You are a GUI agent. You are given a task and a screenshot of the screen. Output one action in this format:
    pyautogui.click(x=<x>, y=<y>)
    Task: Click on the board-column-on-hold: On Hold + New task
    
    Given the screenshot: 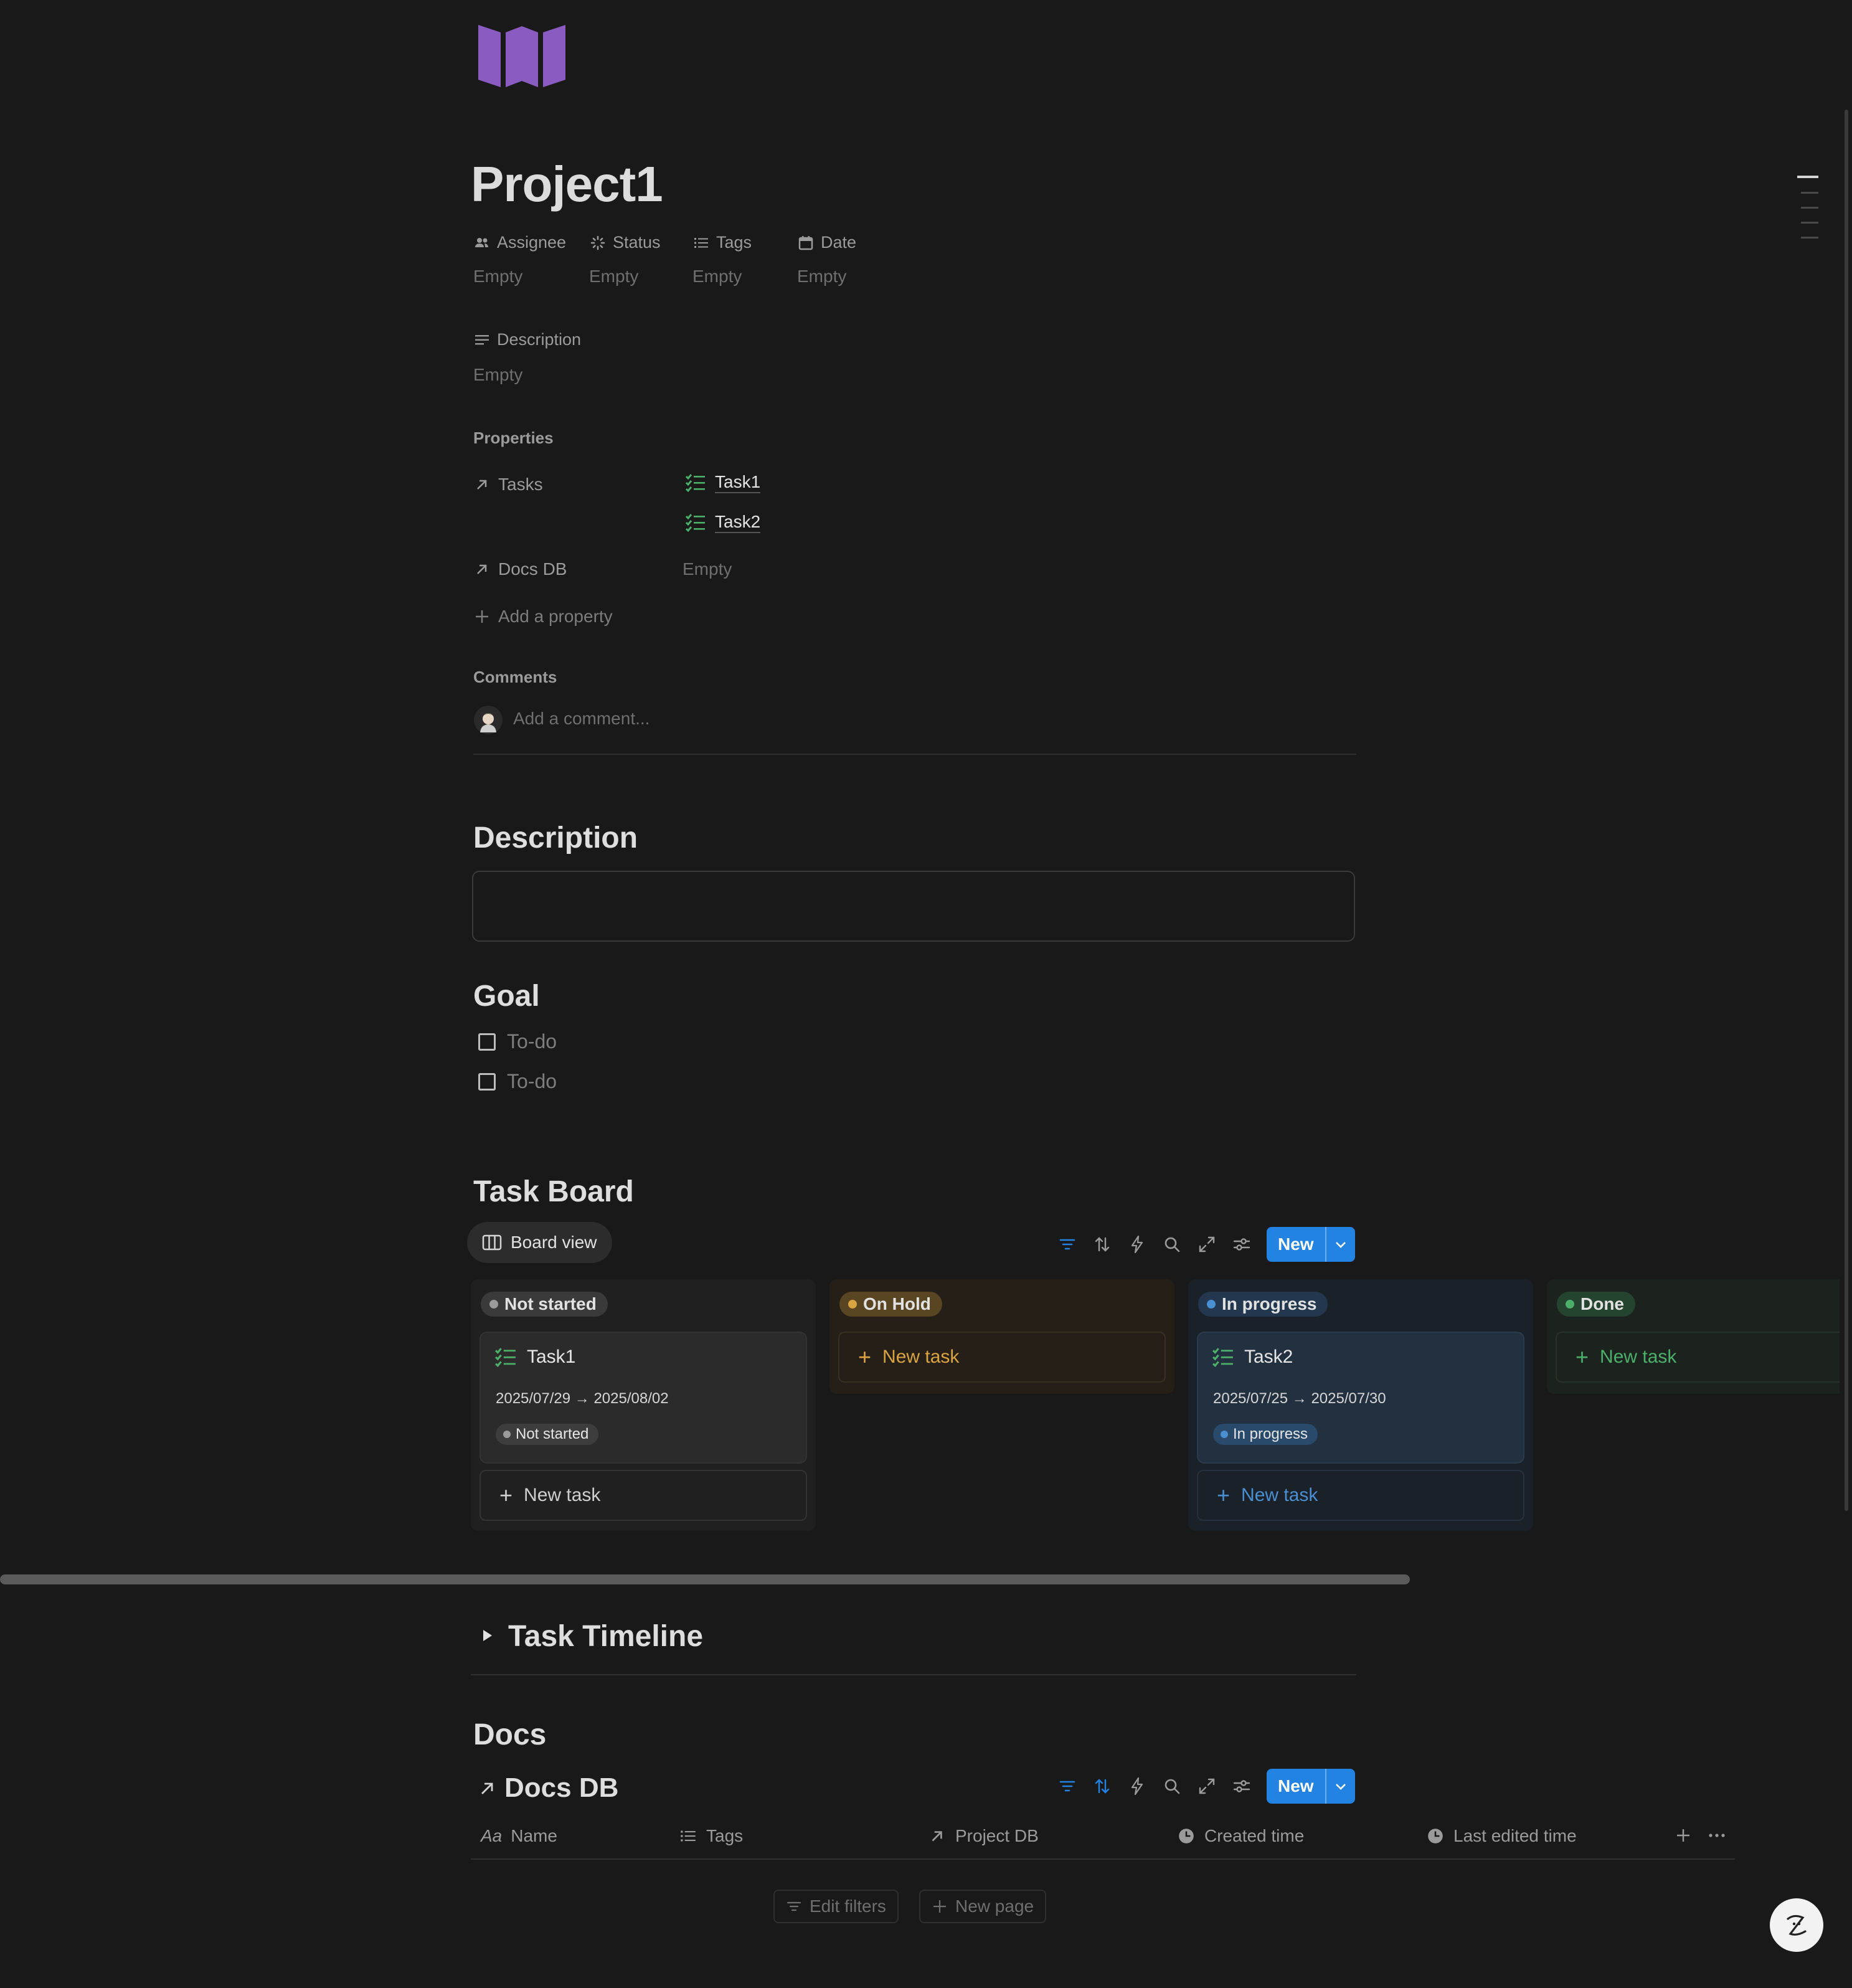 What is the action you would take?
    pyautogui.click(x=1002, y=1337)
    